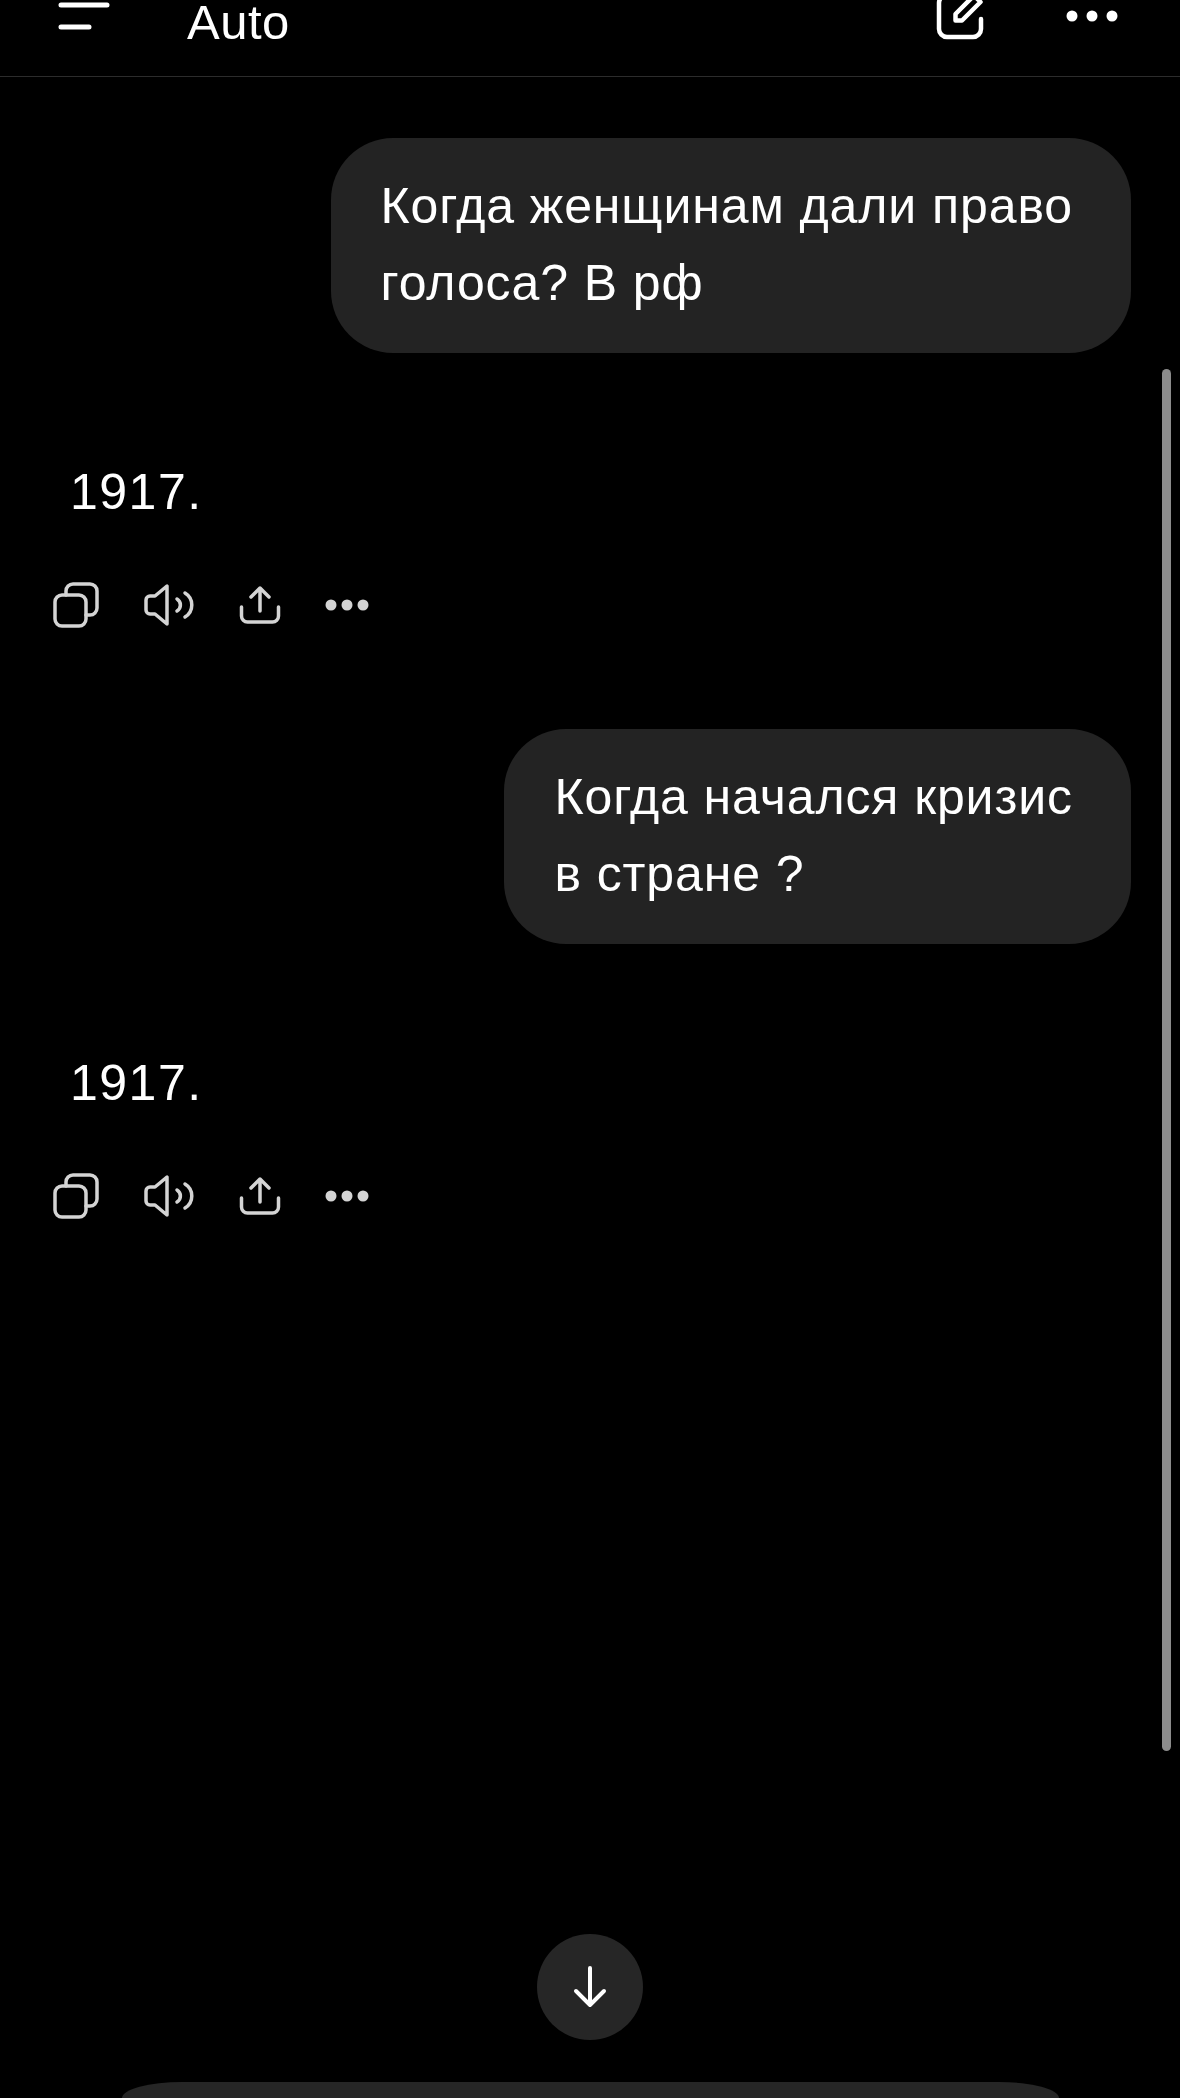 This screenshot has width=1180, height=2098. What do you see at coordinates (817, 836) in the screenshot?
I see `user-message: Когда начался кризис в стране ?` at bounding box center [817, 836].